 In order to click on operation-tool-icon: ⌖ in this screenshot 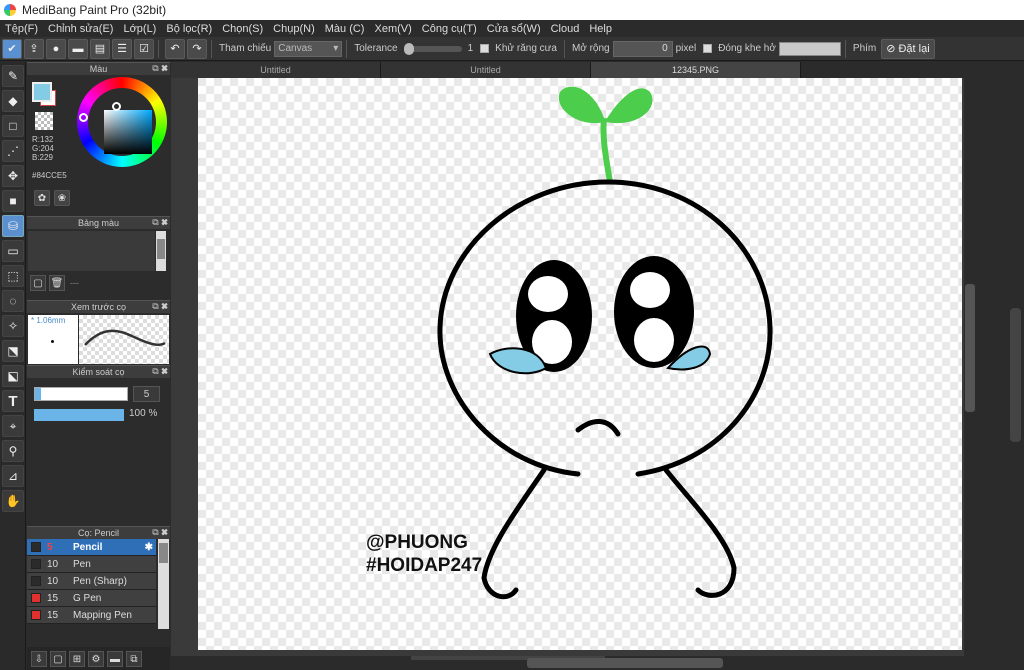, I will do `click(13, 426)`.